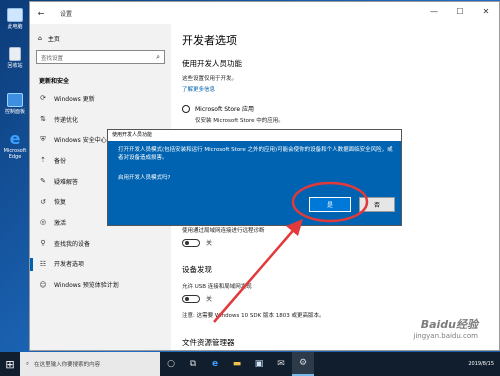 The image size is (500, 376). I want to click on desktop-icon-label: 控制面板, so click(14, 112).